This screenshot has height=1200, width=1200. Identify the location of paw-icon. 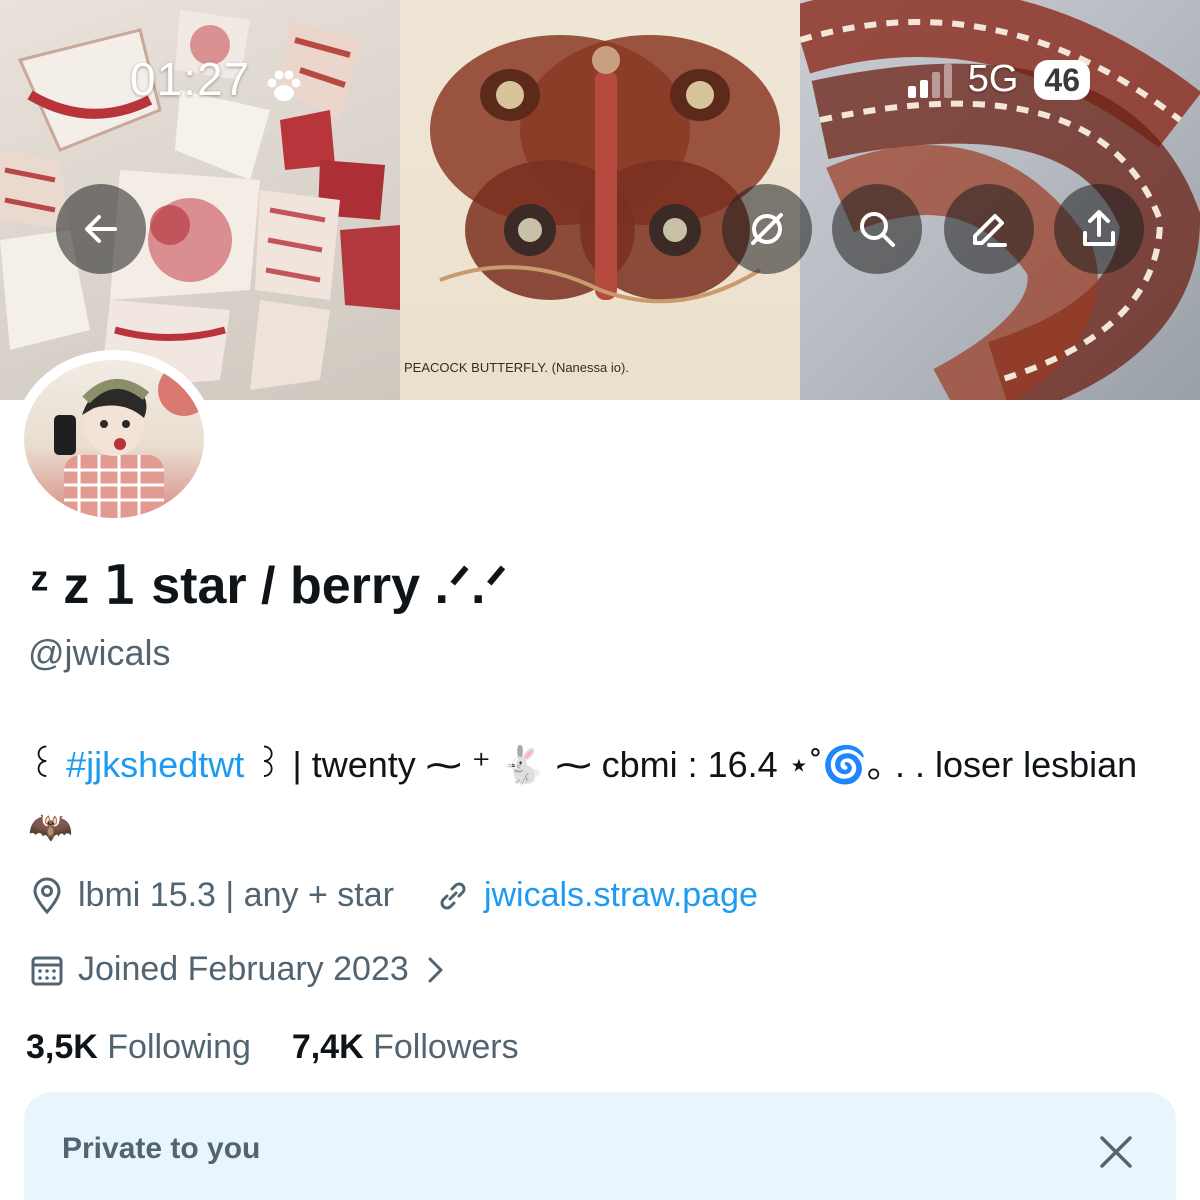
(284, 83).